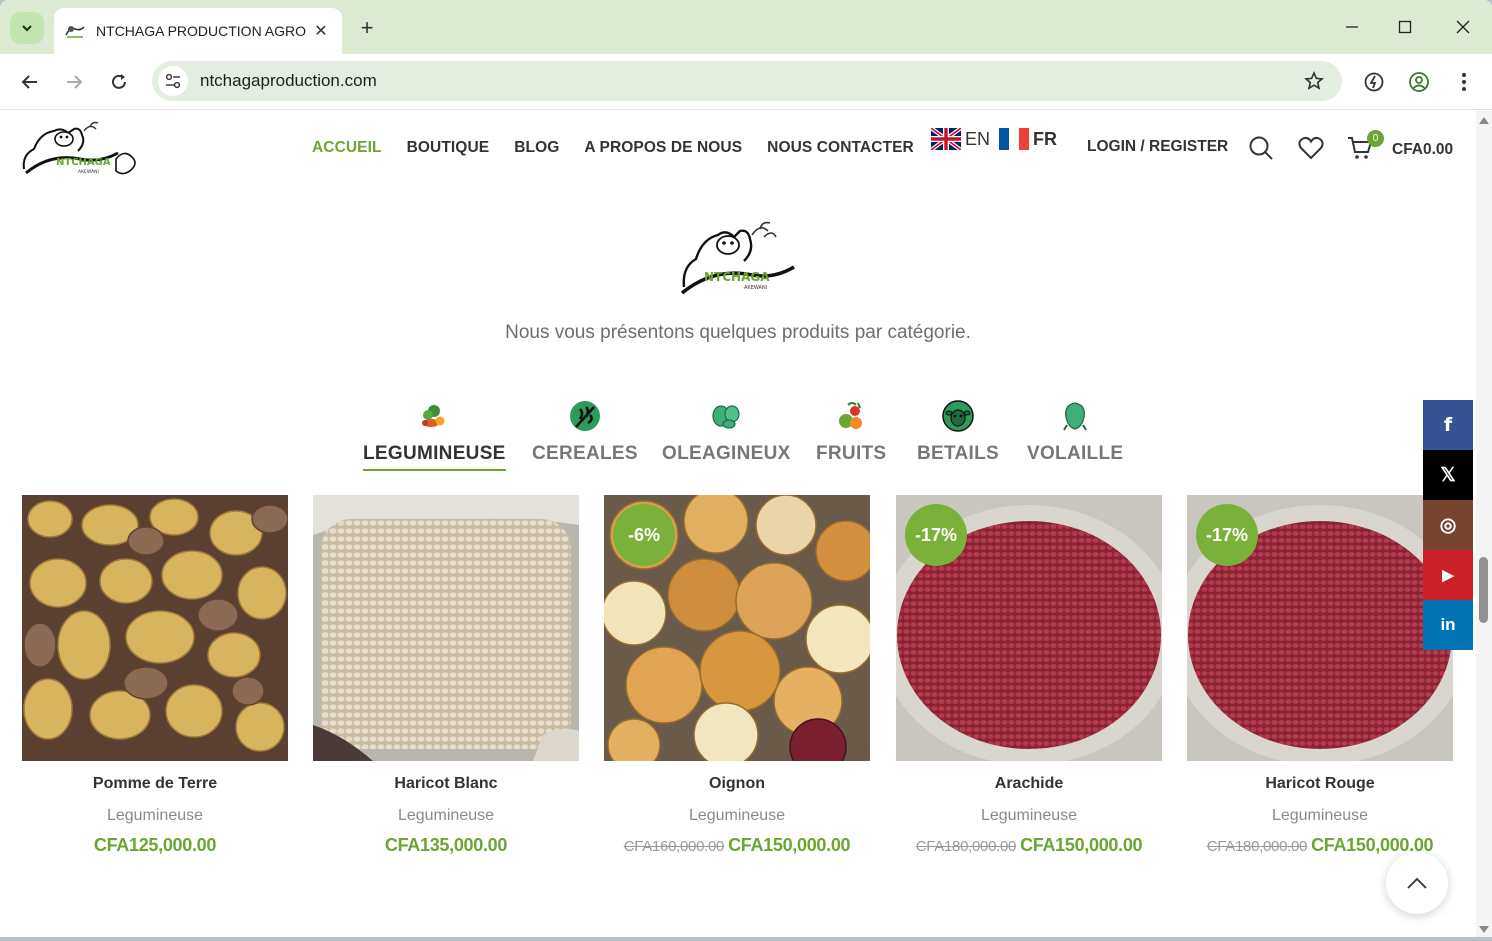 The width and height of the screenshot is (1492, 941). I want to click on search-button, so click(1261, 148).